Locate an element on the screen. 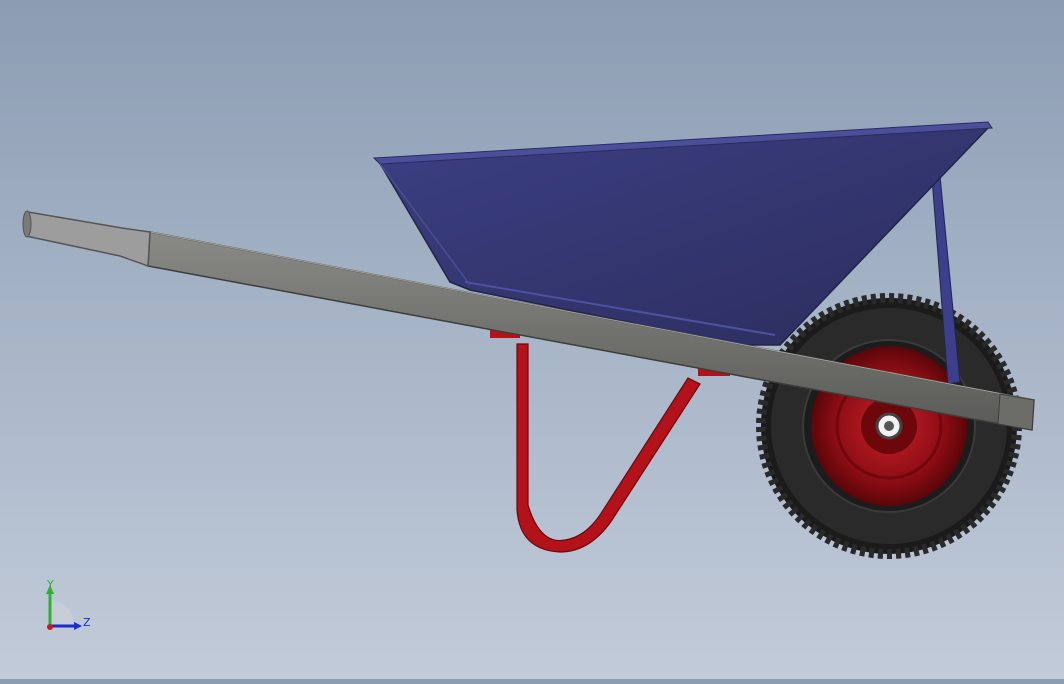 The width and height of the screenshot is (1064, 684). support-leg is located at coordinates (608, 448).